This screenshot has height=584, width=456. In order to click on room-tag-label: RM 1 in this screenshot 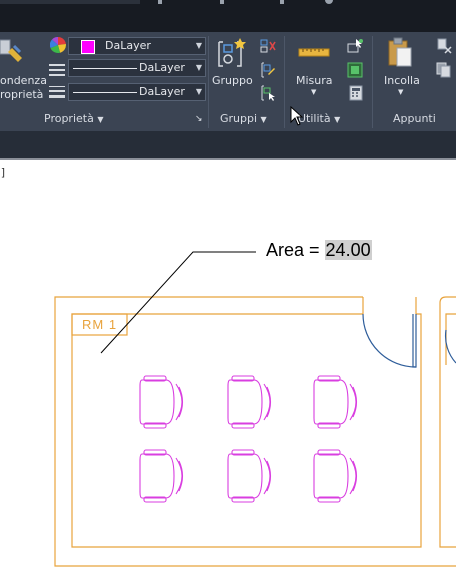, I will do `click(100, 324)`.